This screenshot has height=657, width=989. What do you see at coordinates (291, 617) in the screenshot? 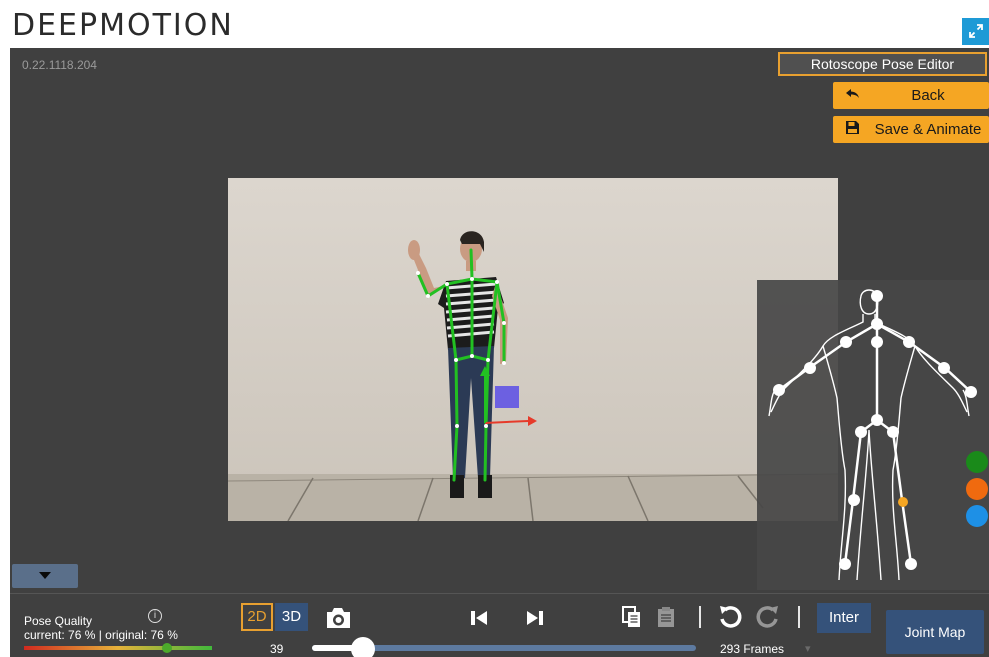
I see `view-3d-button: 3D` at bounding box center [291, 617].